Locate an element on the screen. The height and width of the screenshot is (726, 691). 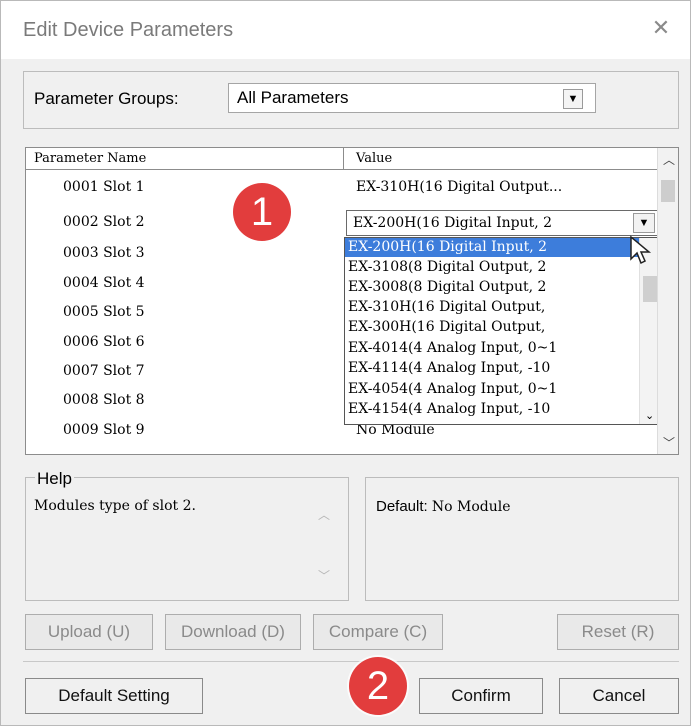
row-name: 0005 Slot 5 is located at coordinates (104, 312).